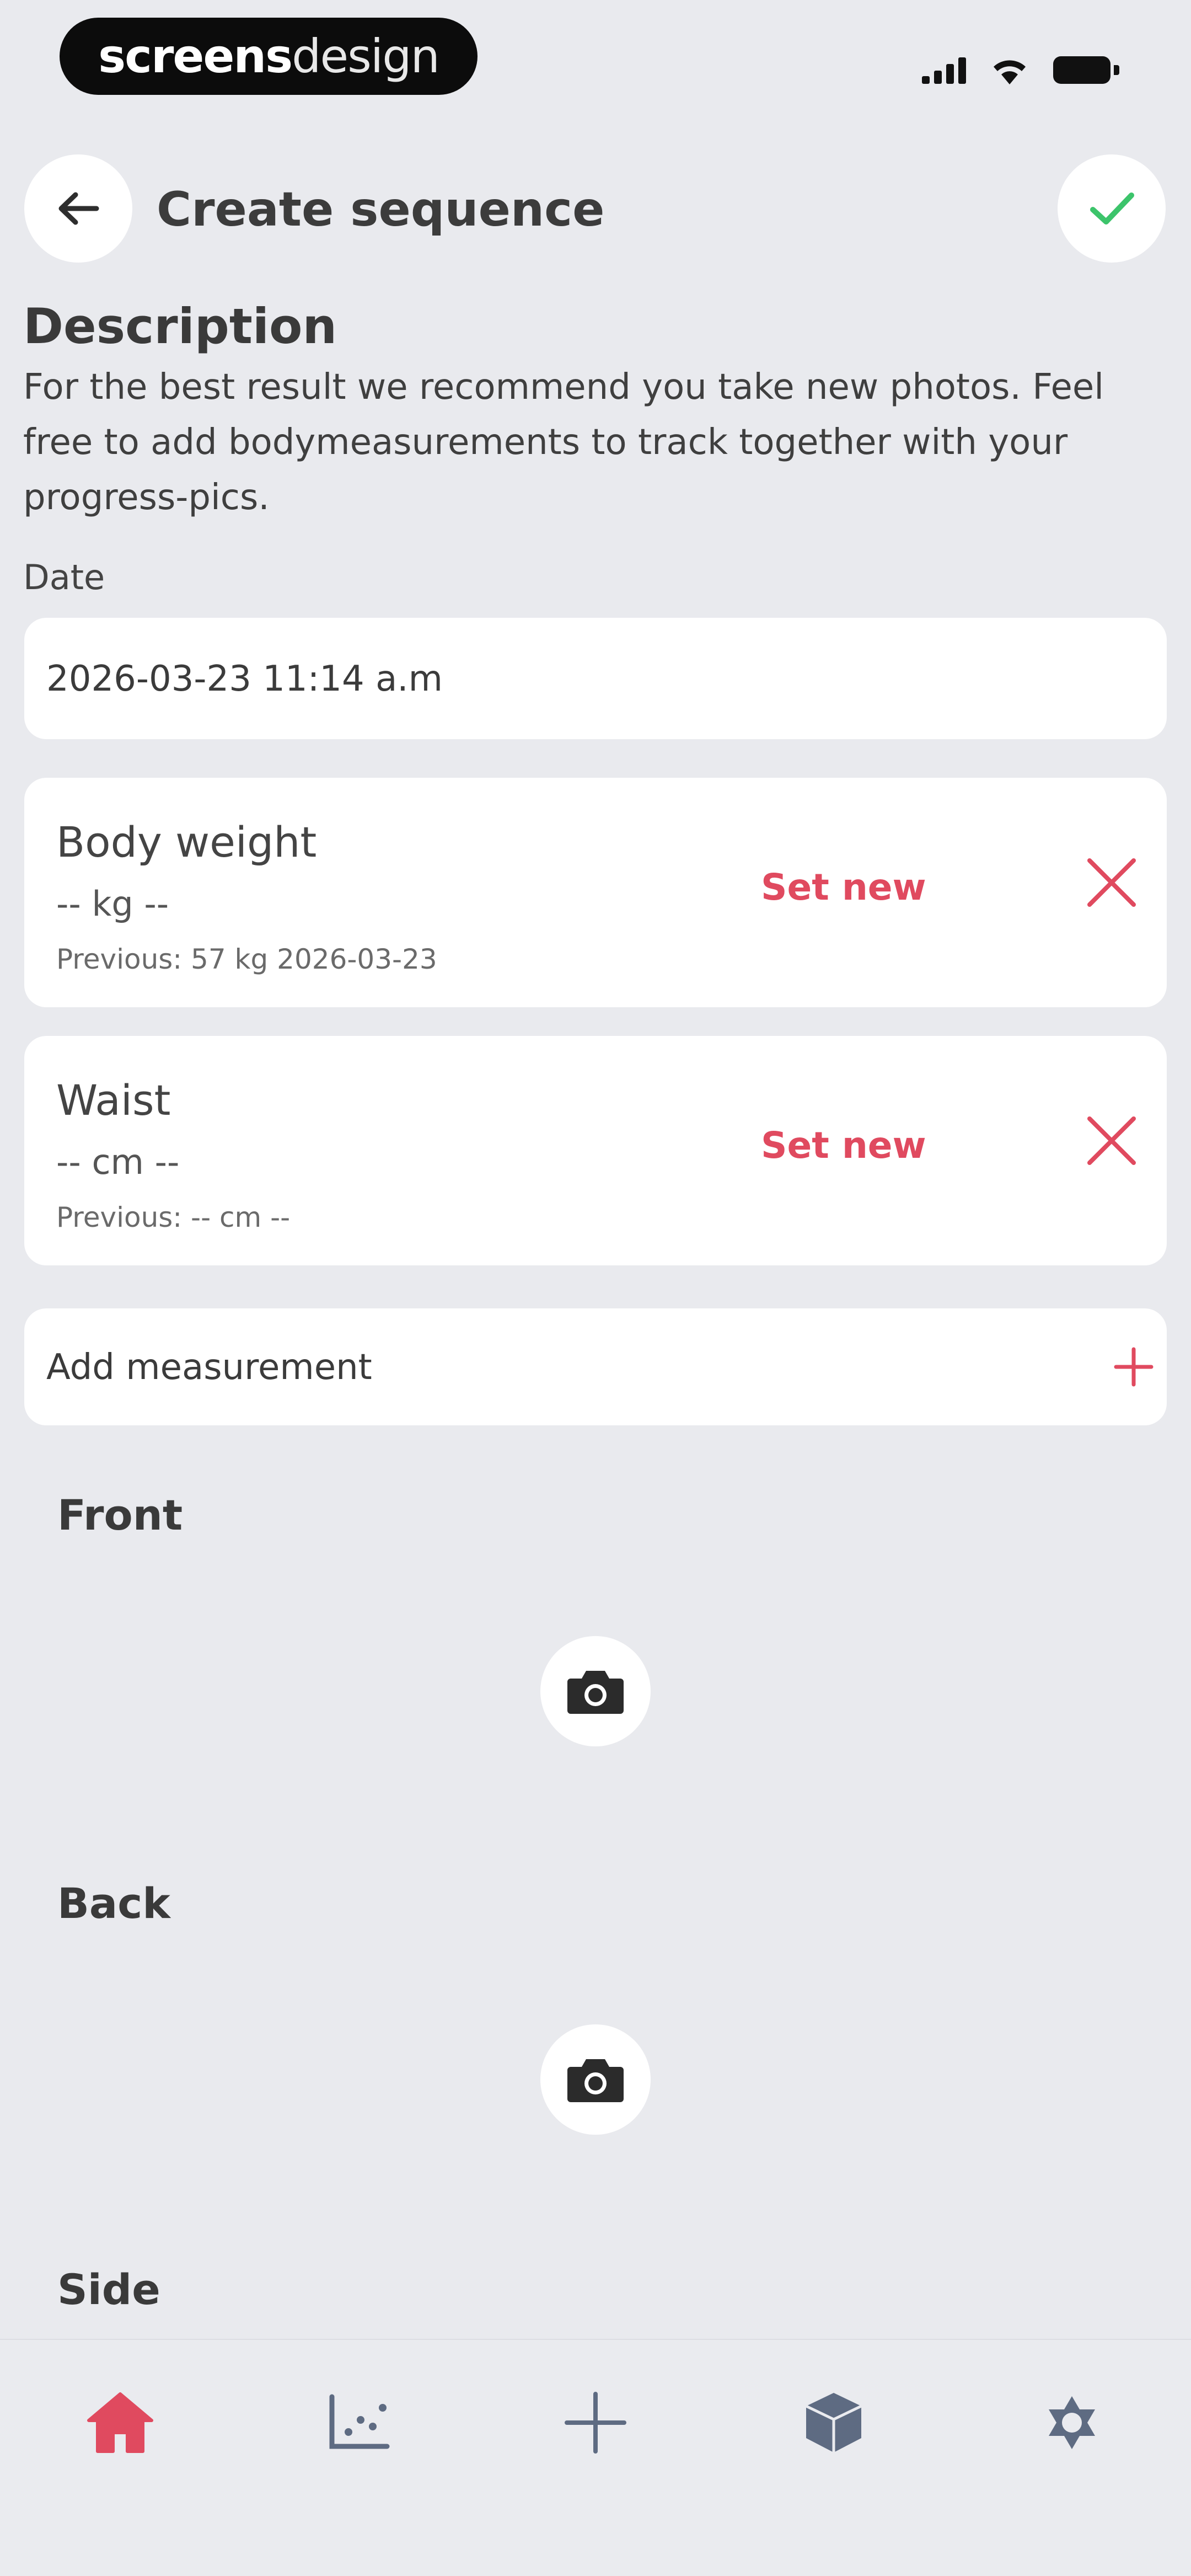 The height and width of the screenshot is (2576, 1191). Describe the element at coordinates (595, 60) in the screenshot. I see `status-bar: screens design` at that location.